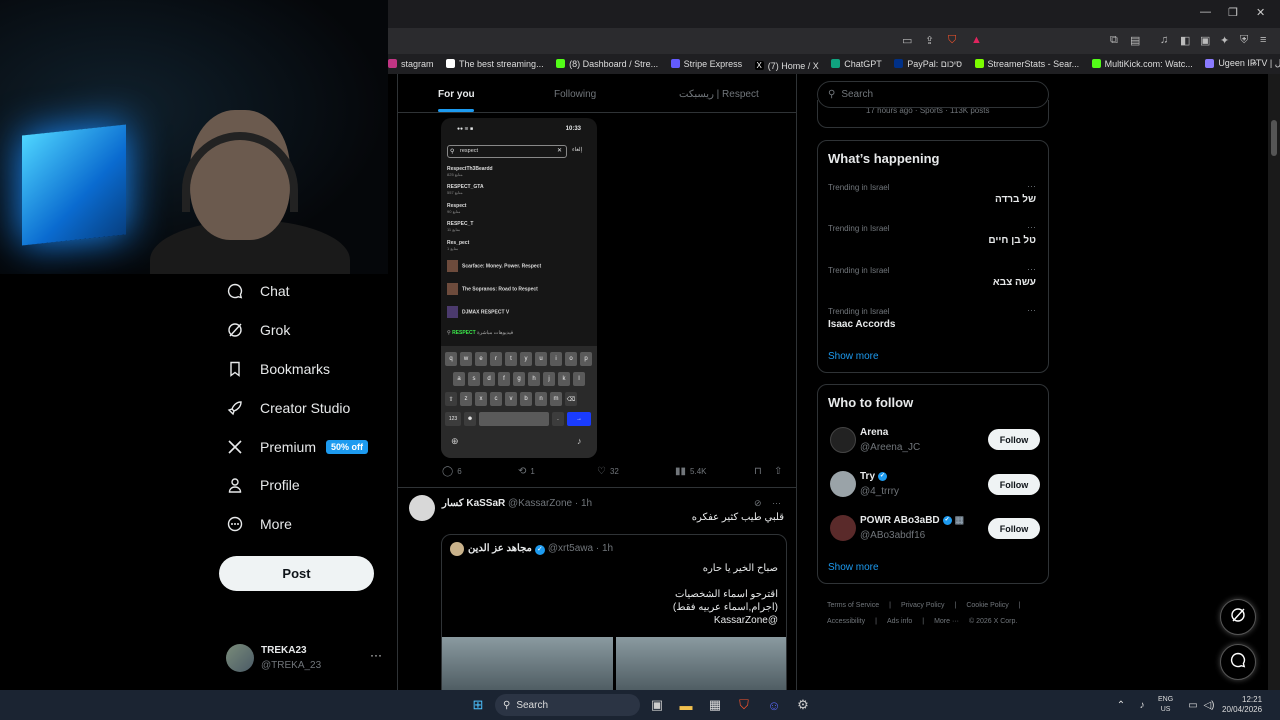  What do you see at coordinates (952, 40) in the screenshot?
I see `brave-shields-icon: ⛉` at bounding box center [952, 40].